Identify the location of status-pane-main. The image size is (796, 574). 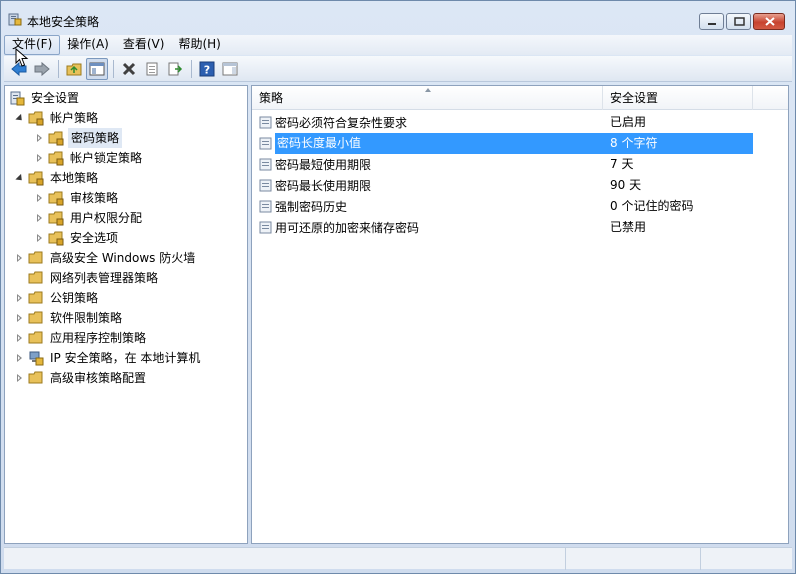
(285, 559).